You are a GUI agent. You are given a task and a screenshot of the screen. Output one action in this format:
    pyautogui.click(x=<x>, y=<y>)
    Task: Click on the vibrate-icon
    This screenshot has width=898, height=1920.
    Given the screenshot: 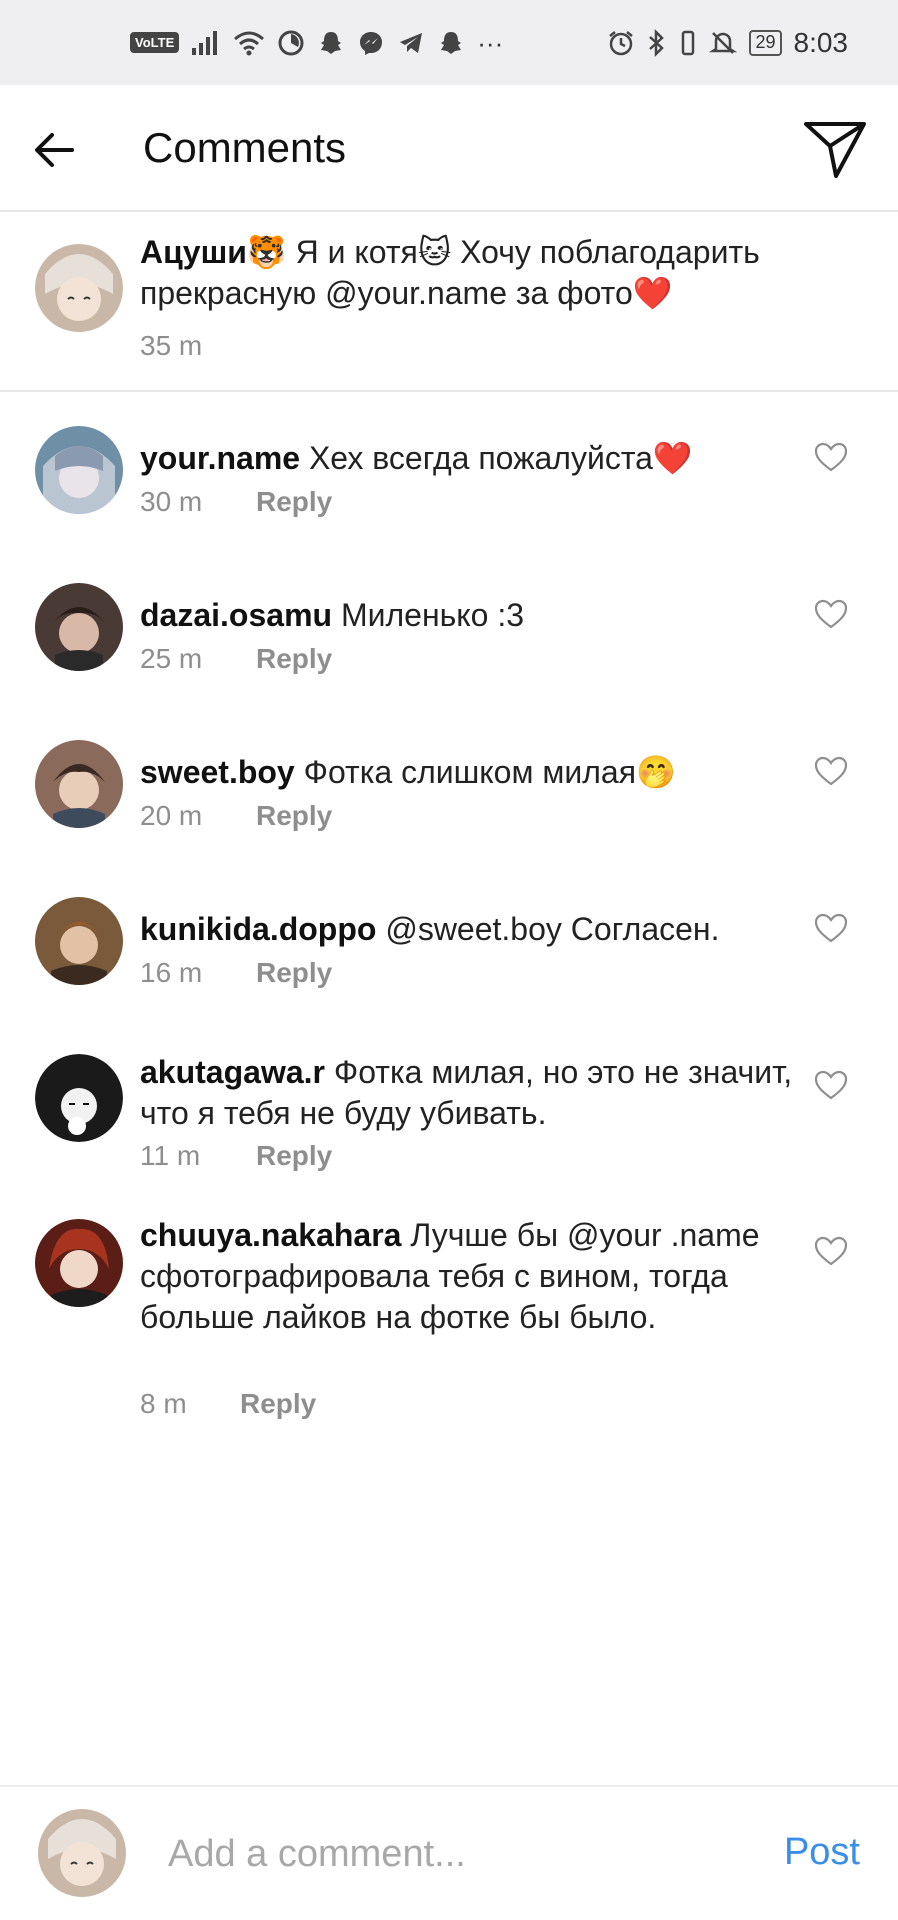 What is the action you would take?
    pyautogui.click(x=688, y=42)
    